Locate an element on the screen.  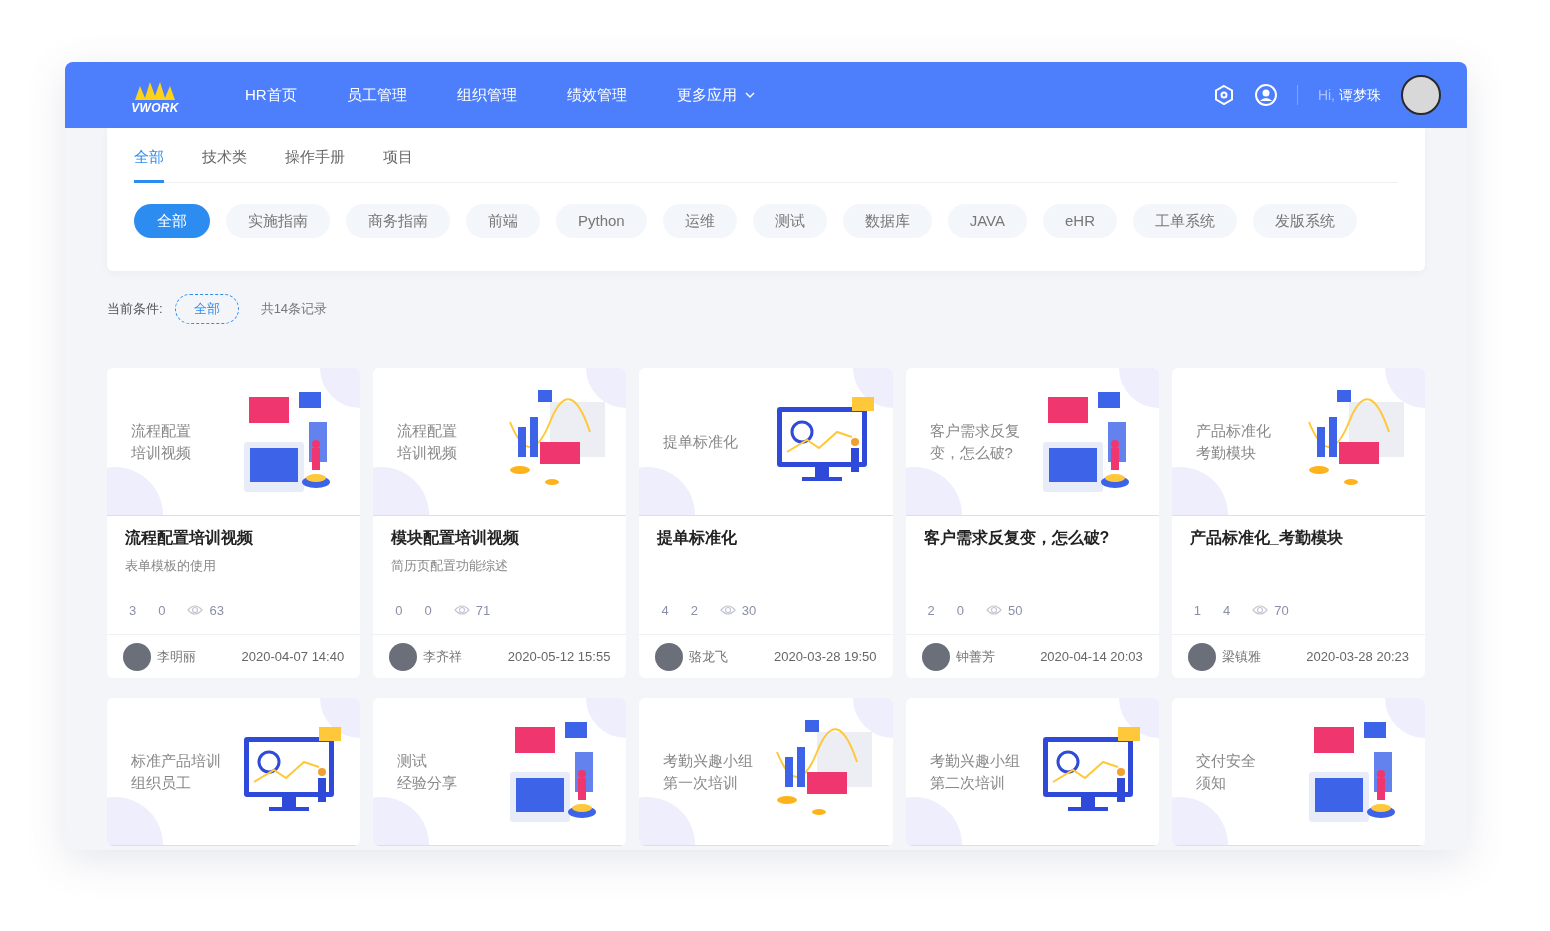
category-tab: 全部 is located at coordinates (149, 164).